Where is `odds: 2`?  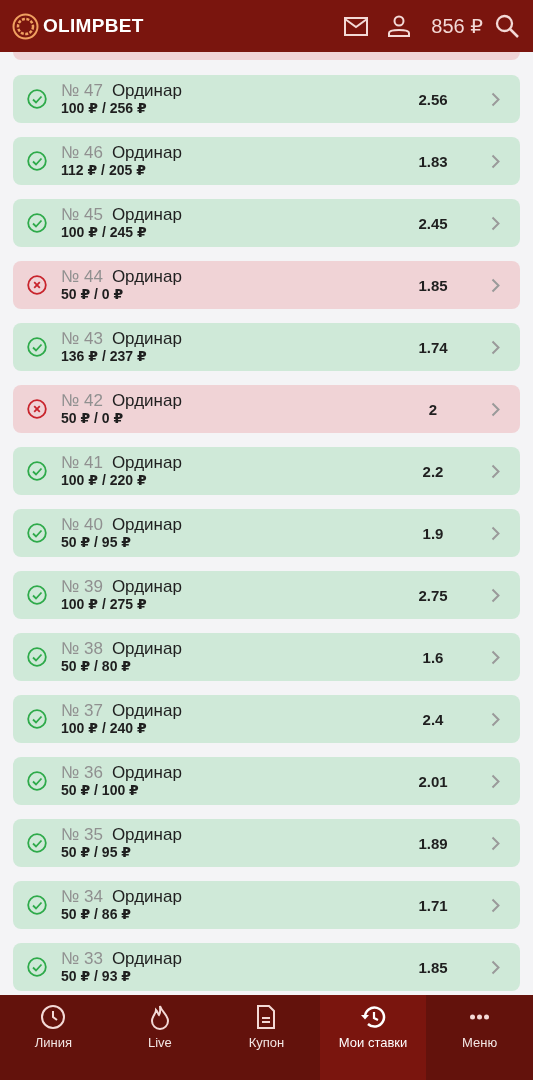
odds: 2 is located at coordinates (433, 409).